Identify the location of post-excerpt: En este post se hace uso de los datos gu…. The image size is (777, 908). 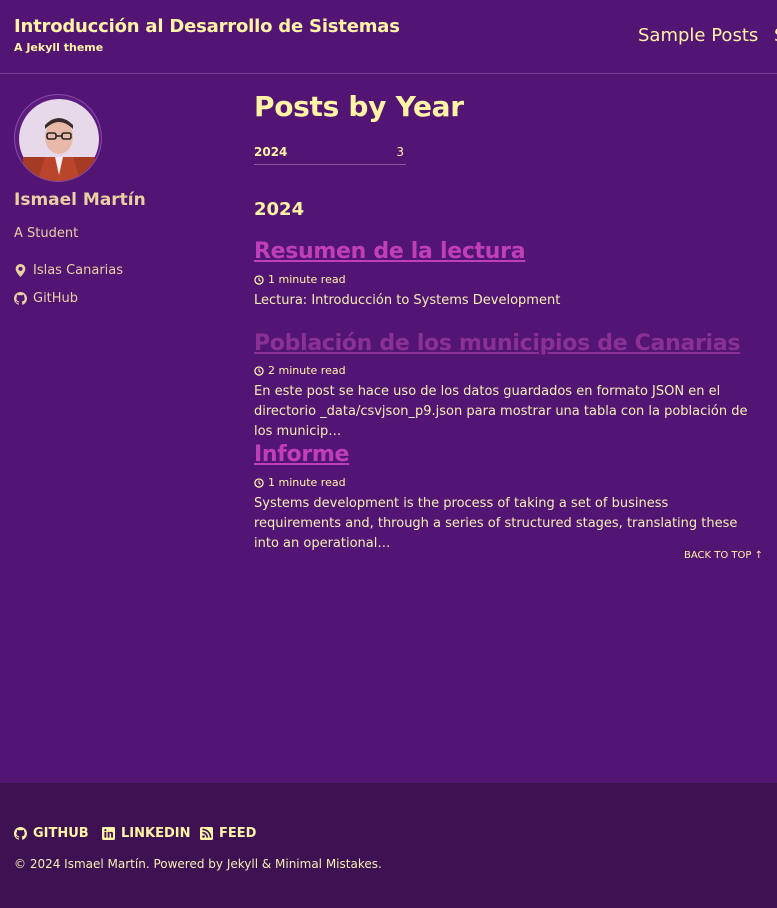
(501, 411).